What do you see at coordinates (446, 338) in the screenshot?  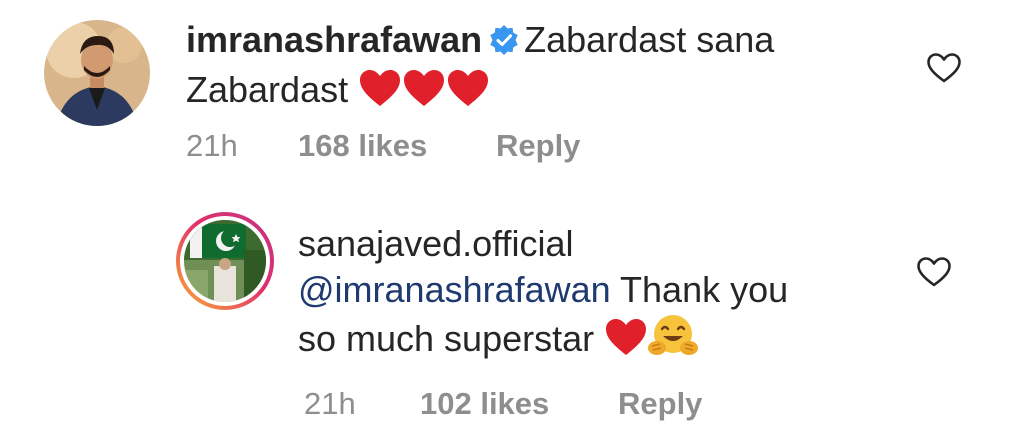 I see `comment-text: so much superstar` at bounding box center [446, 338].